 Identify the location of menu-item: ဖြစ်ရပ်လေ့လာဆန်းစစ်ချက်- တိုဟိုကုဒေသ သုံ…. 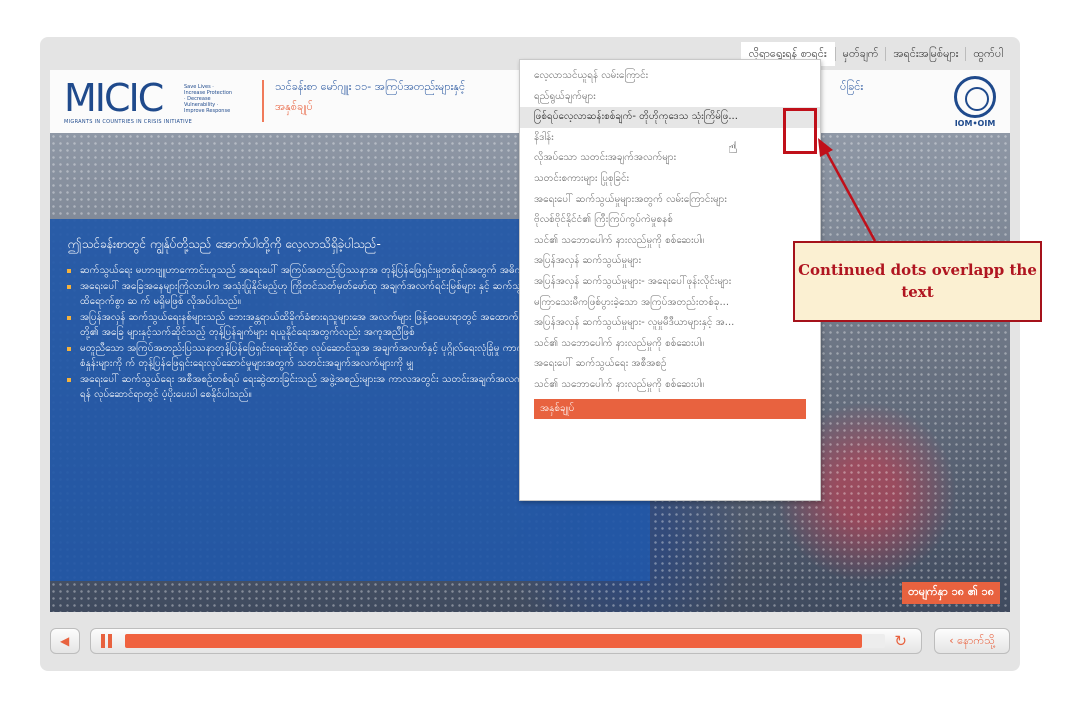
(670, 117).